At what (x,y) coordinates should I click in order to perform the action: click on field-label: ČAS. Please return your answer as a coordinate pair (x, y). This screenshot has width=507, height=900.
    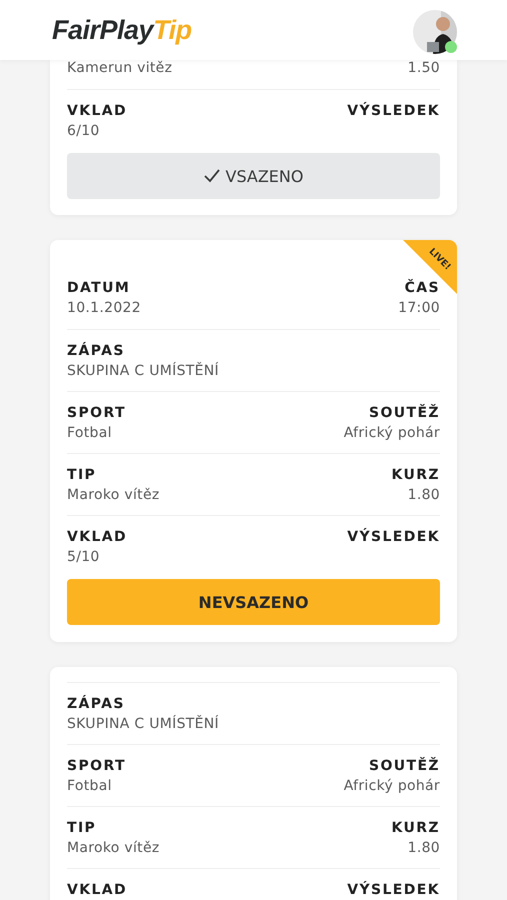
    Looking at the image, I should click on (422, 288).